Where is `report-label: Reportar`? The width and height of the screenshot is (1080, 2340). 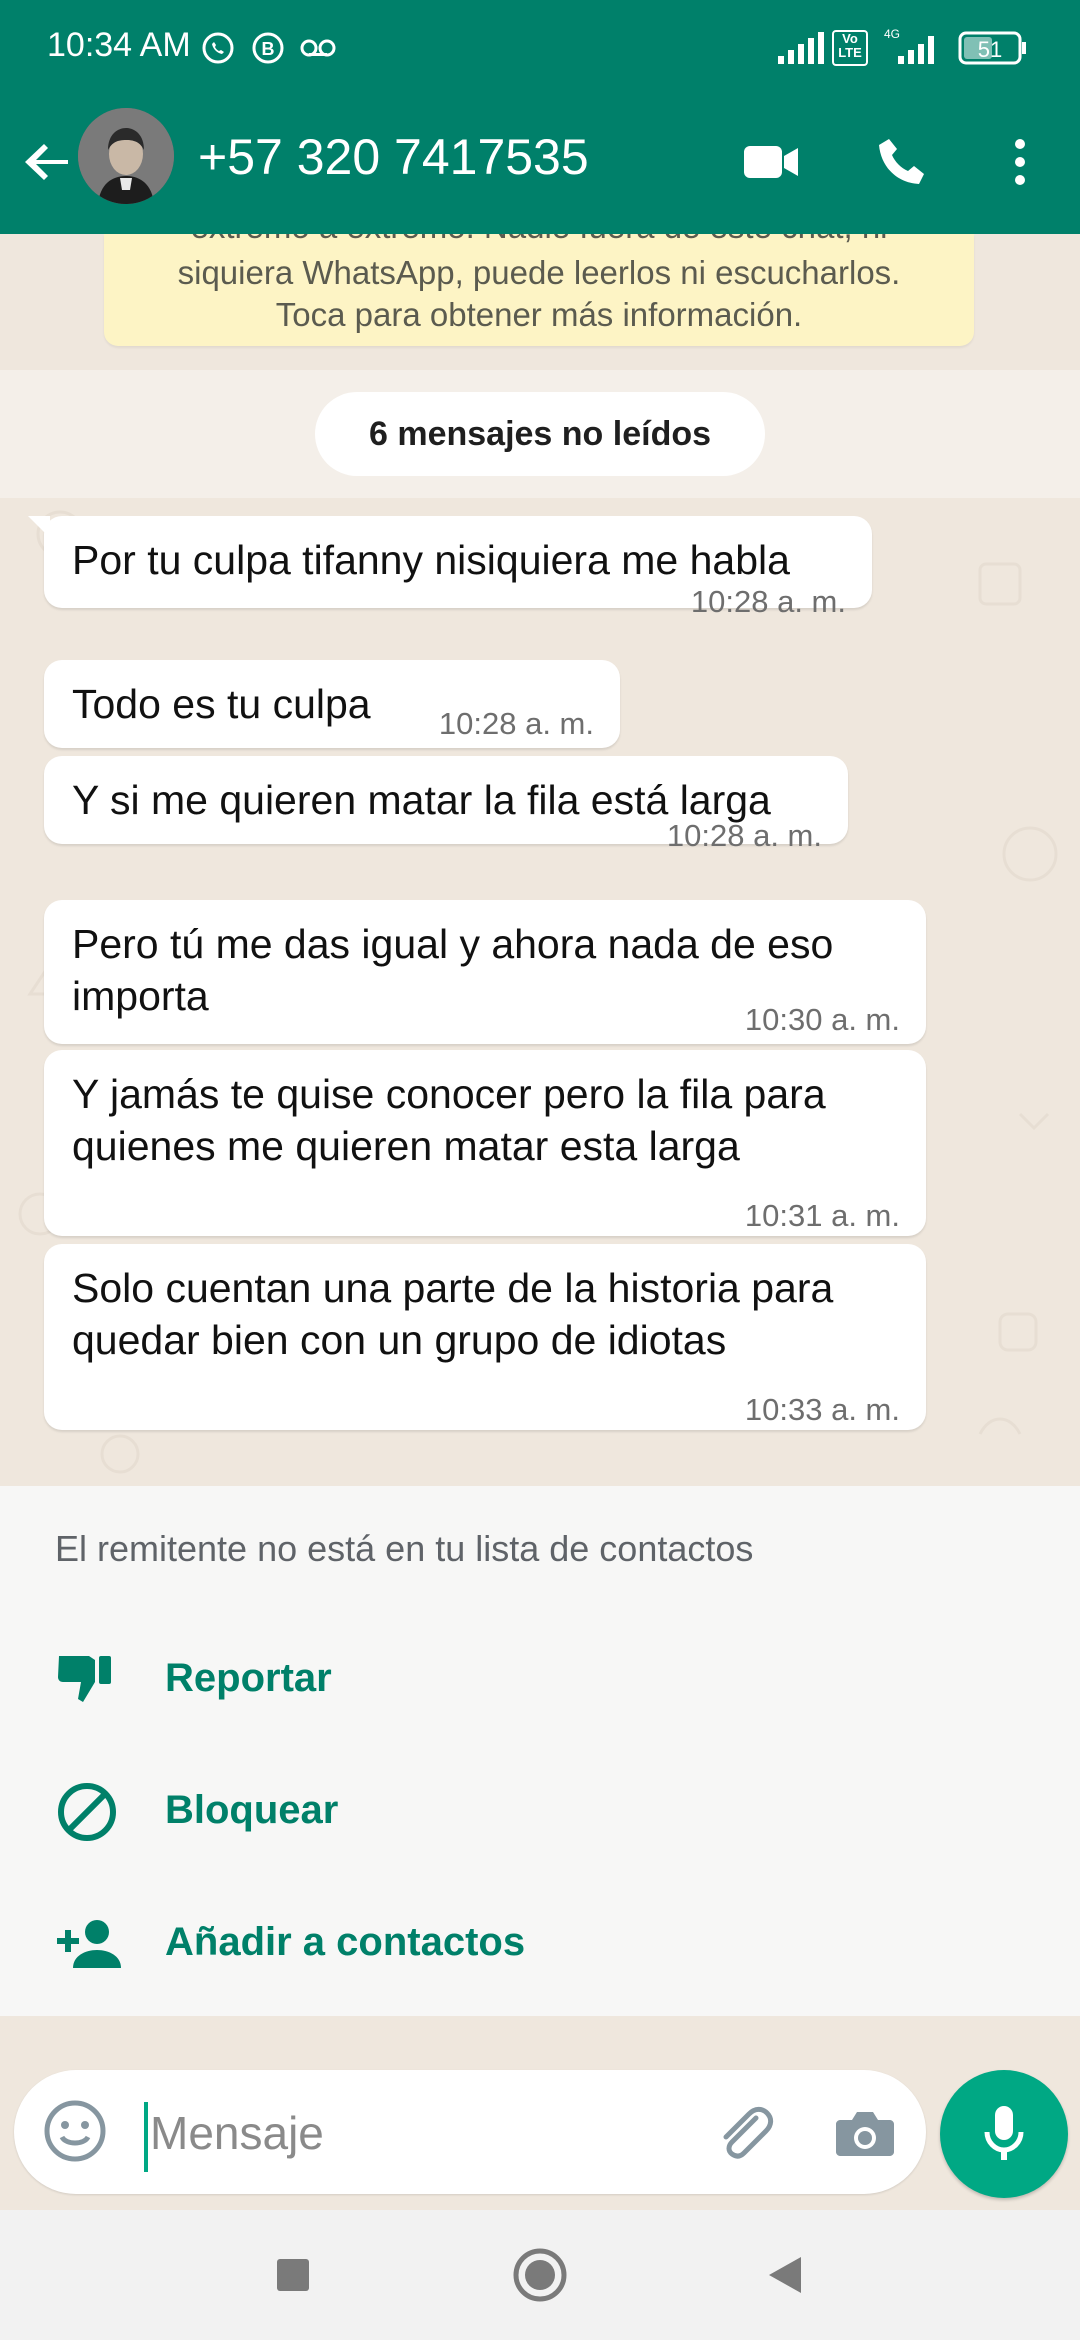
report-label: Reportar is located at coordinates (248, 1678).